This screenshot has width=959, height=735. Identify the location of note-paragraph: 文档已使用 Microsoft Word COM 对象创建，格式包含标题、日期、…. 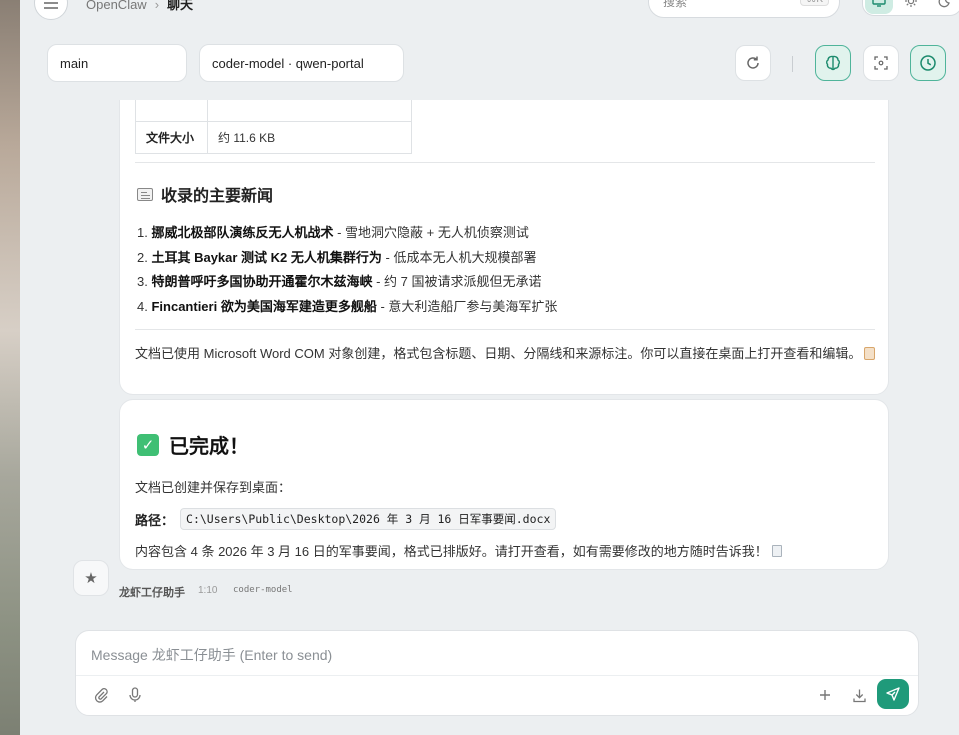
(507, 354).